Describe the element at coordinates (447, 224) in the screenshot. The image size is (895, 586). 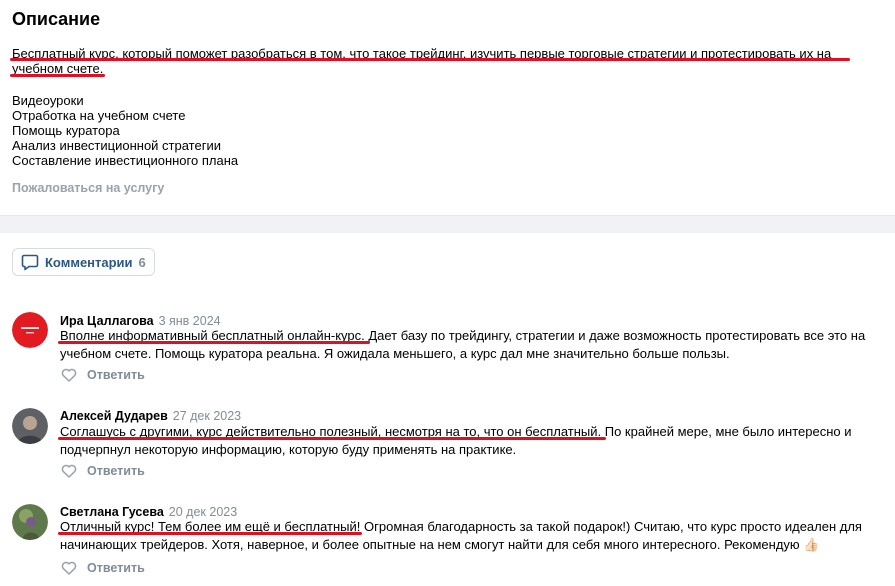
I see `section-divider` at that location.